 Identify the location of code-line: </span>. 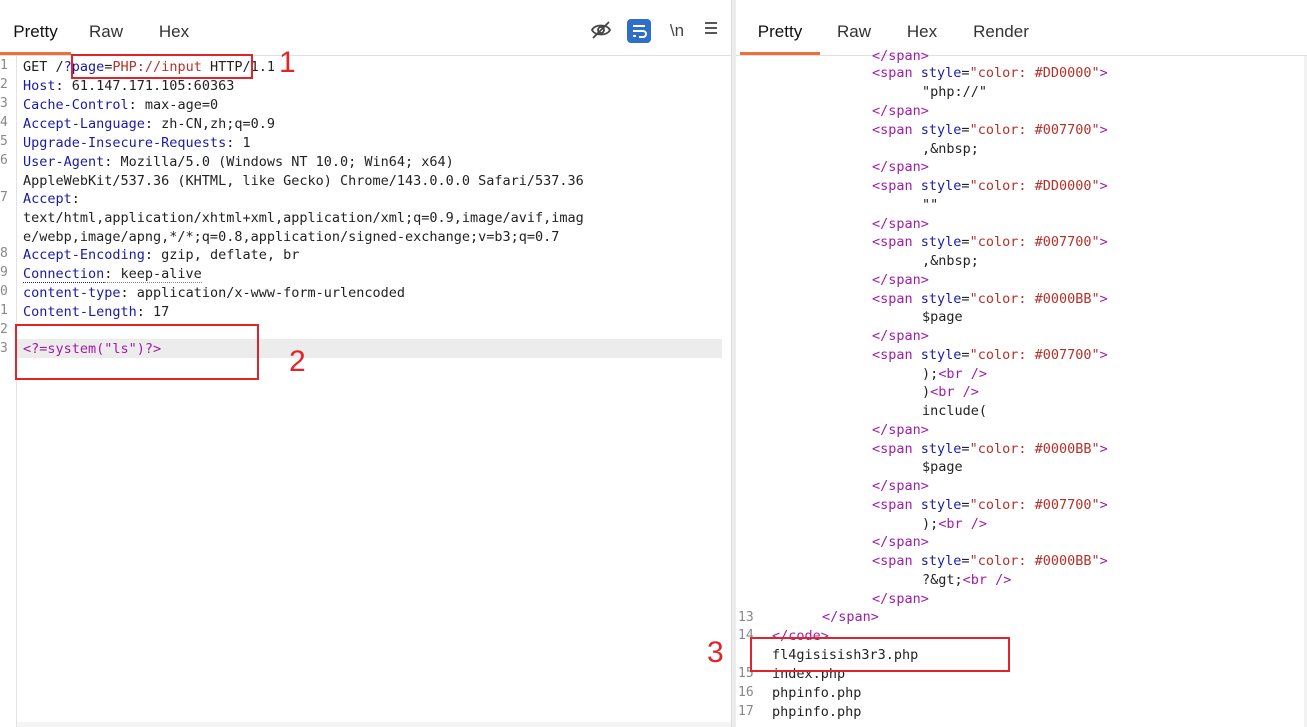
(850, 617).